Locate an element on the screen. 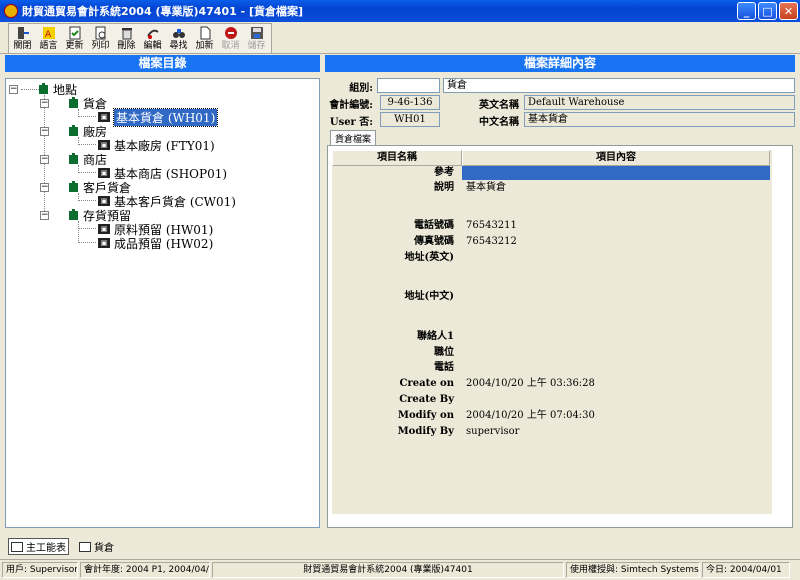 This screenshot has width=800, height=580. detail-tabs: 貨倉檔案 is located at coordinates (353, 138).